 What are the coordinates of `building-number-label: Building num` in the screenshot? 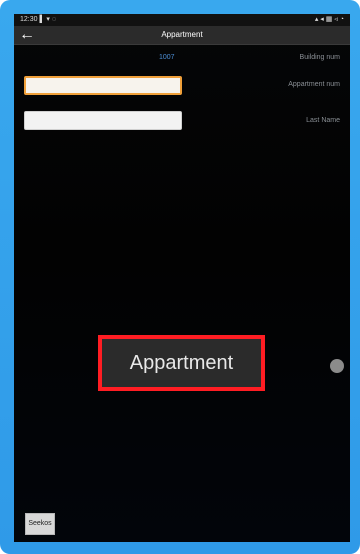 It's located at (319, 57).